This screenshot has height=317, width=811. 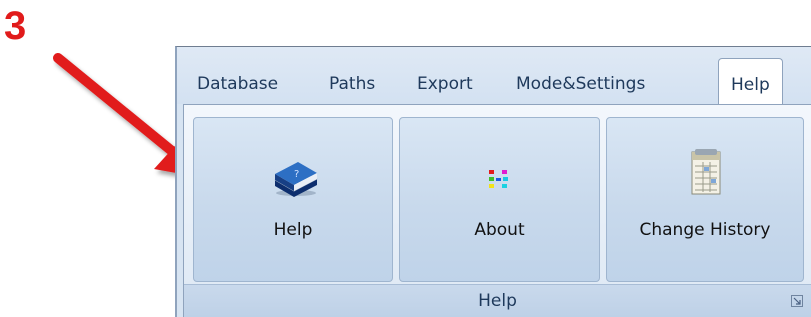 What do you see at coordinates (499, 230) in the screenshot?
I see `about-button-label: About` at bounding box center [499, 230].